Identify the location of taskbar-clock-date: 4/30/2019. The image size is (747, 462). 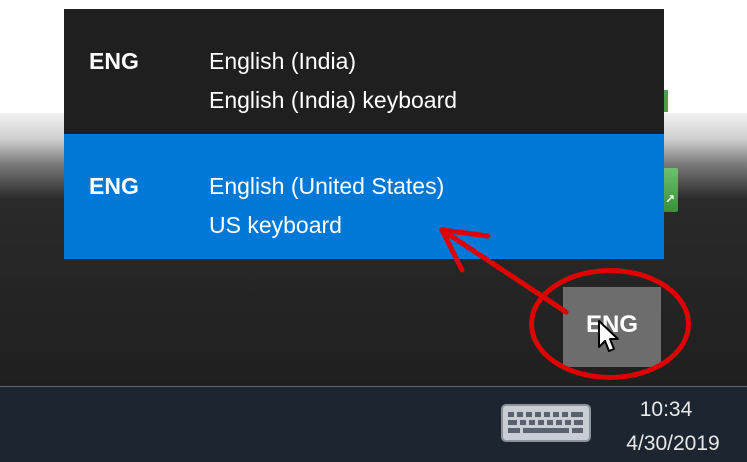
(673, 444).